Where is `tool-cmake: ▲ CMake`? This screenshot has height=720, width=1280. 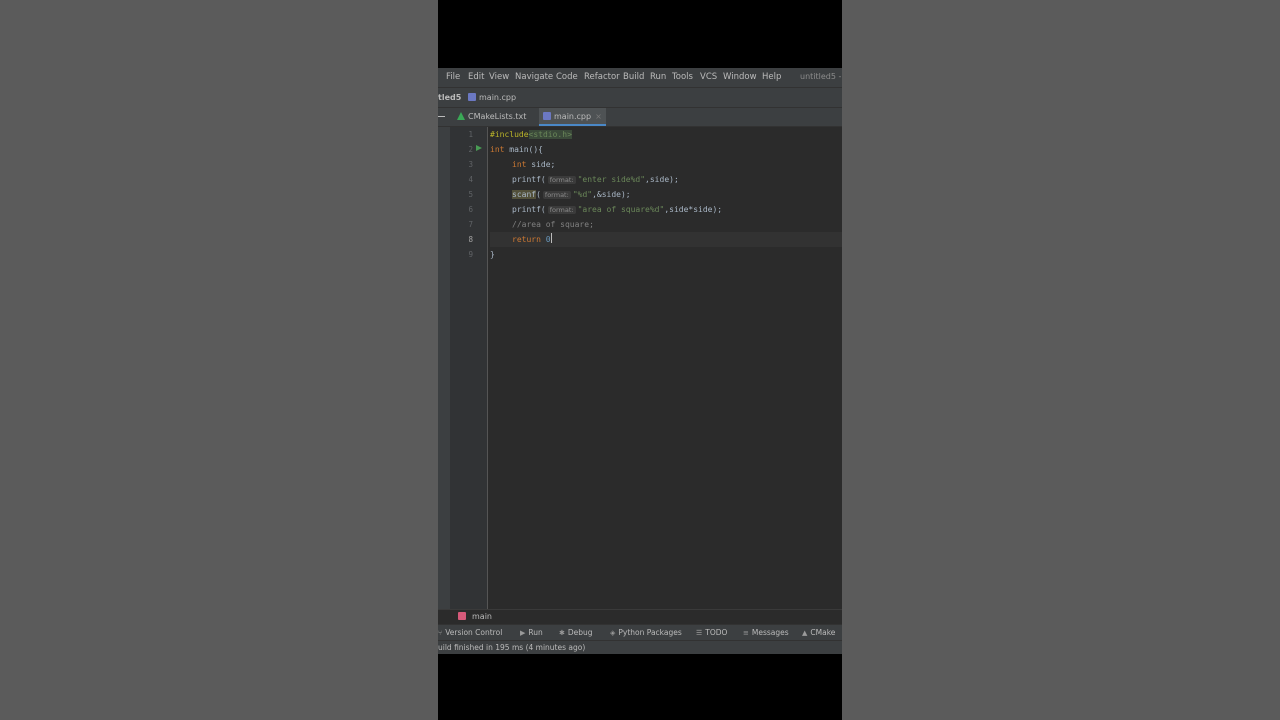
tool-cmake: ▲ CMake is located at coordinates (818, 632).